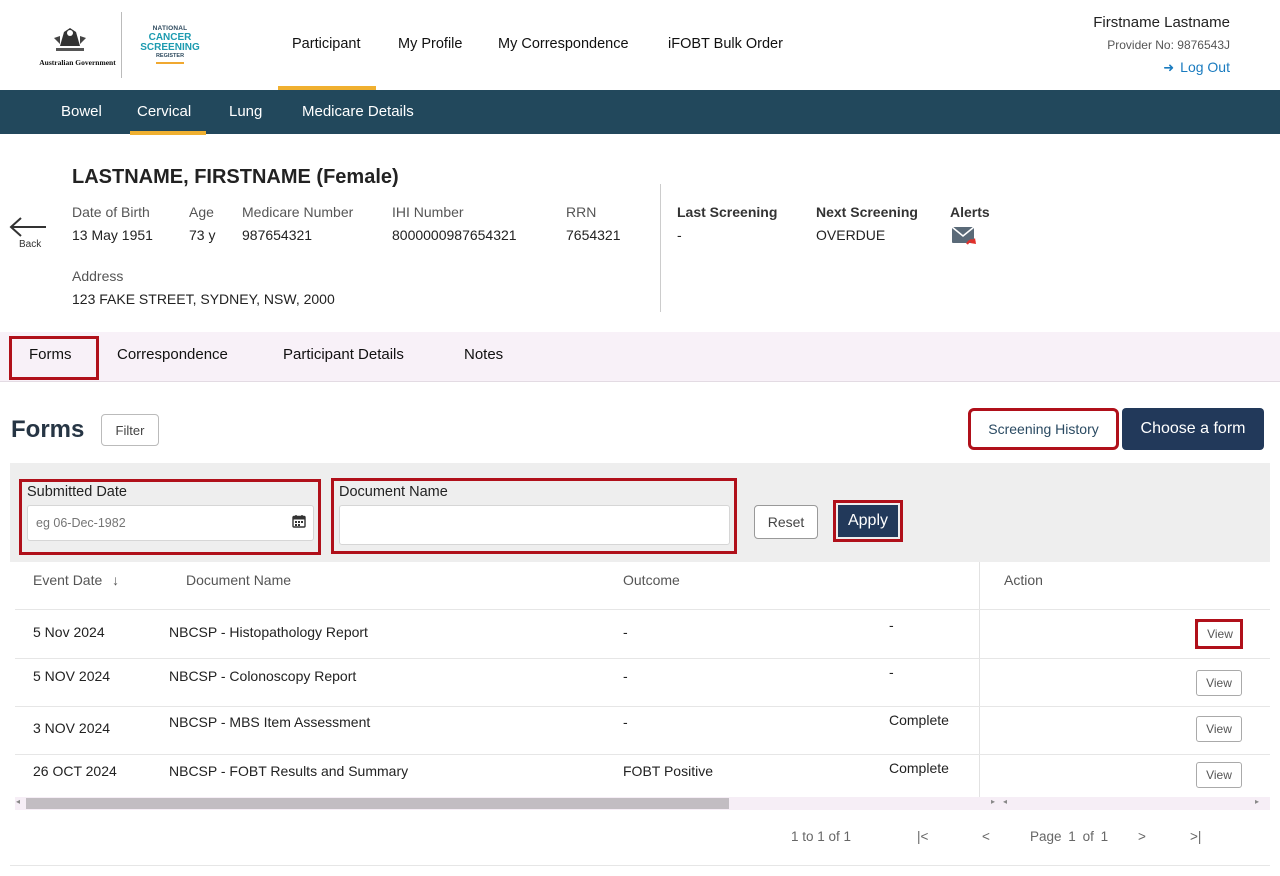 Image resolution: width=1280 pixels, height=876 pixels. Describe the element at coordinates (534, 525) in the screenshot. I see `document-name-input` at that location.